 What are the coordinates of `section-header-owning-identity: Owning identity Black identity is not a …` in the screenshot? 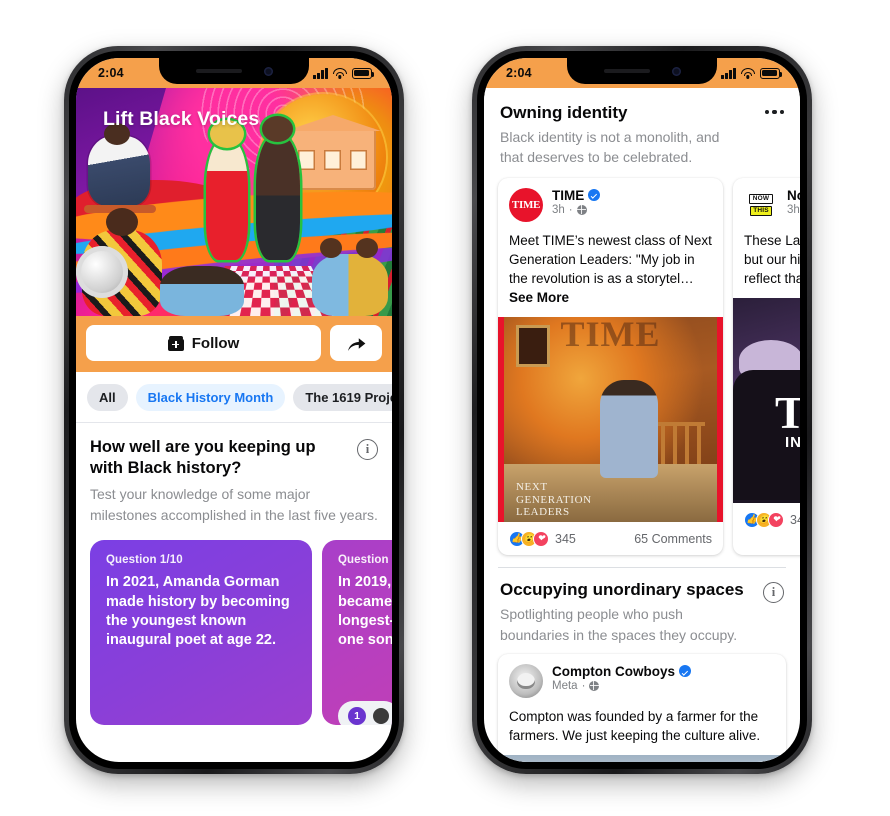 It's located at (642, 133).